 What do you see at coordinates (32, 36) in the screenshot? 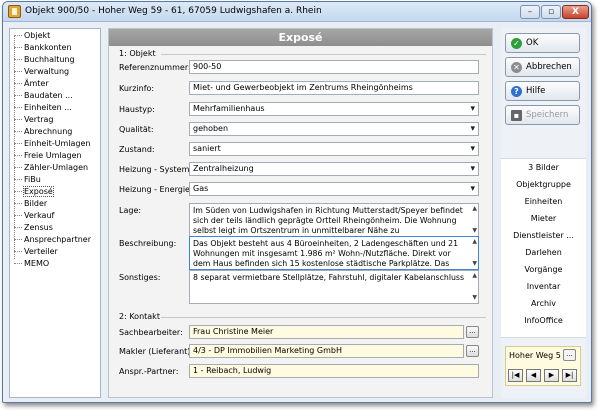
I see `nav-item-objekt: Objekt` at bounding box center [32, 36].